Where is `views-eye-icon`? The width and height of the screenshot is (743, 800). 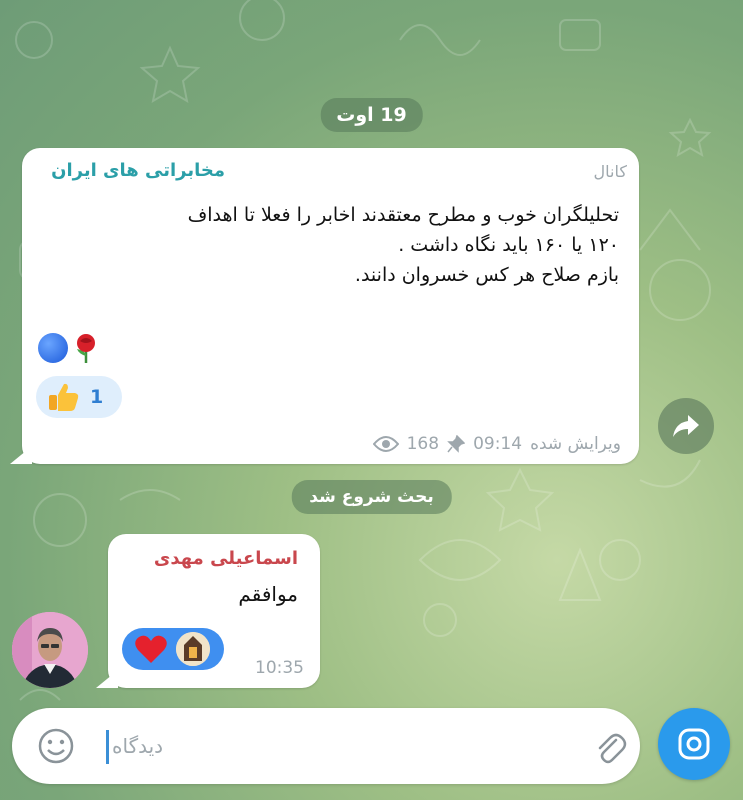 views-eye-icon is located at coordinates (385, 444).